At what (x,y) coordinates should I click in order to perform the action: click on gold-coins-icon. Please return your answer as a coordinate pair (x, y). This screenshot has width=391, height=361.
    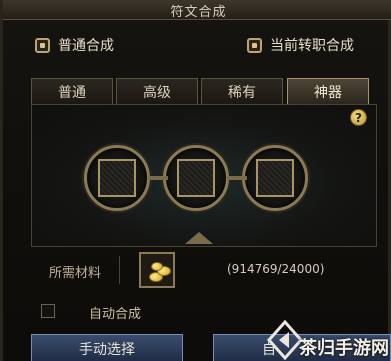
    Looking at the image, I should click on (157, 270).